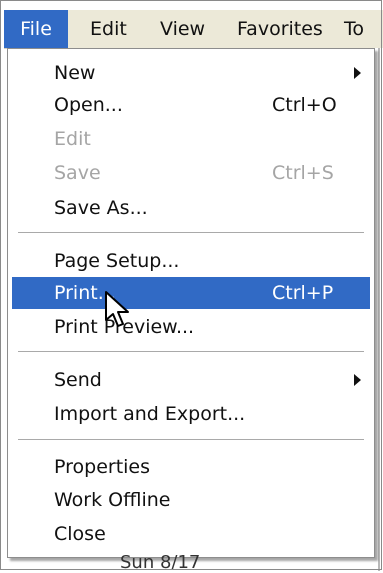 The height and width of the screenshot is (573, 383). Describe the element at coordinates (108, 29) in the screenshot. I see `menu-edit: Edit` at that location.